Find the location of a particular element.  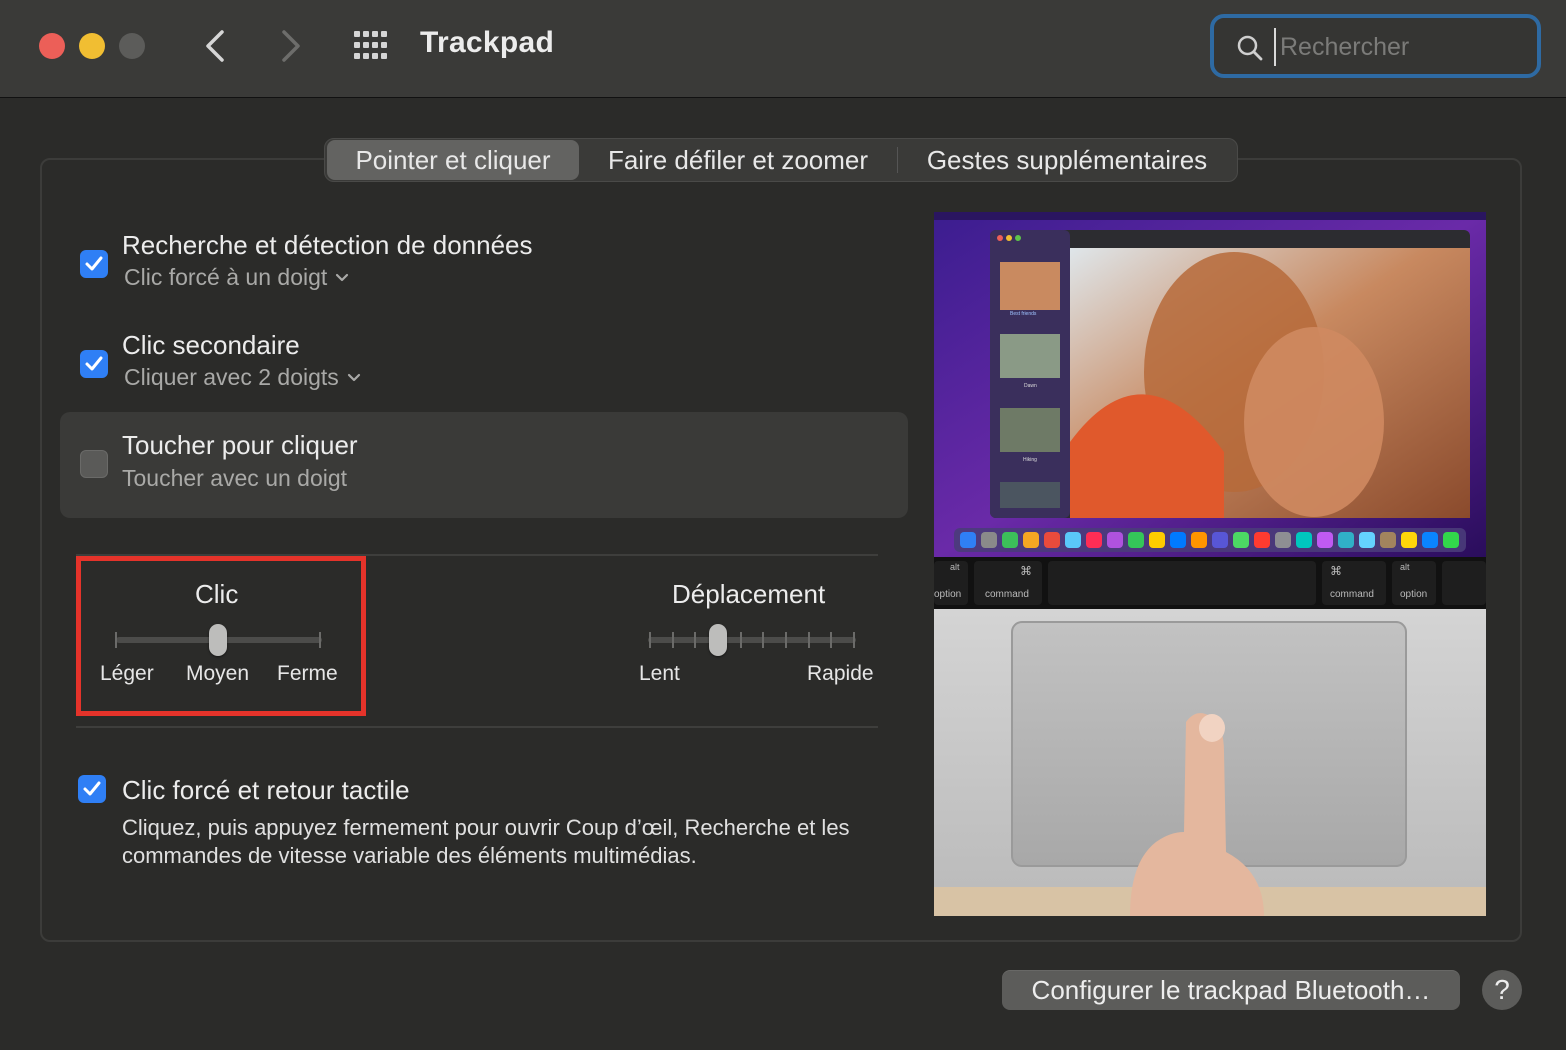

divider-bottom is located at coordinates (477, 727).